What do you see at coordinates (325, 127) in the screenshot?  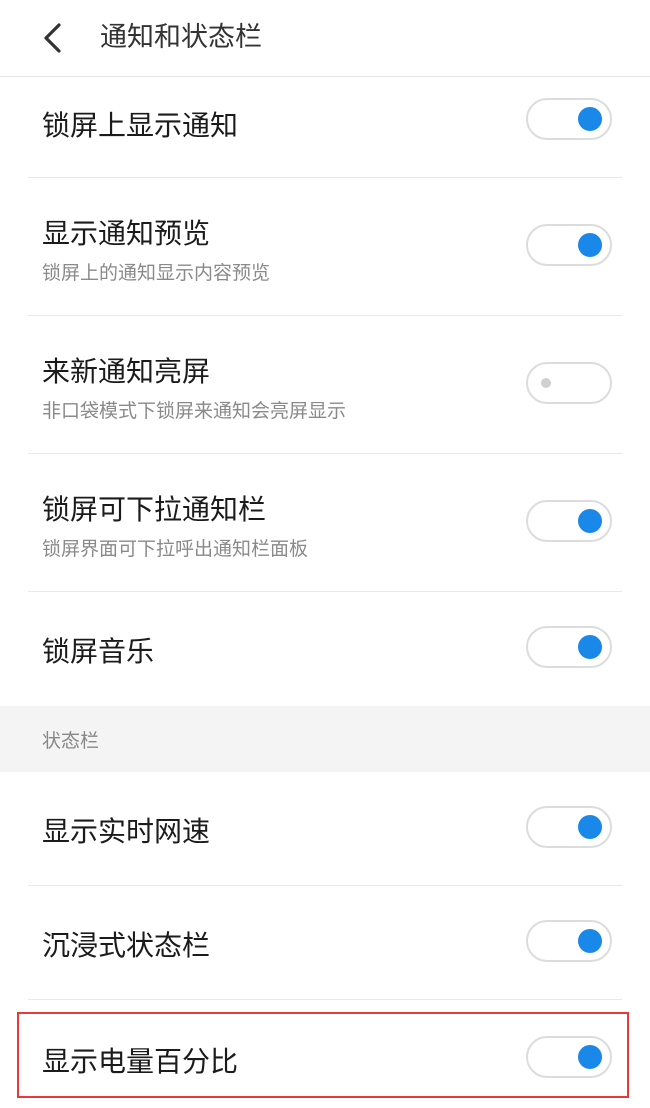 I see `setting-row-lockscreen-notifications: 锁屏上显示通知` at bounding box center [325, 127].